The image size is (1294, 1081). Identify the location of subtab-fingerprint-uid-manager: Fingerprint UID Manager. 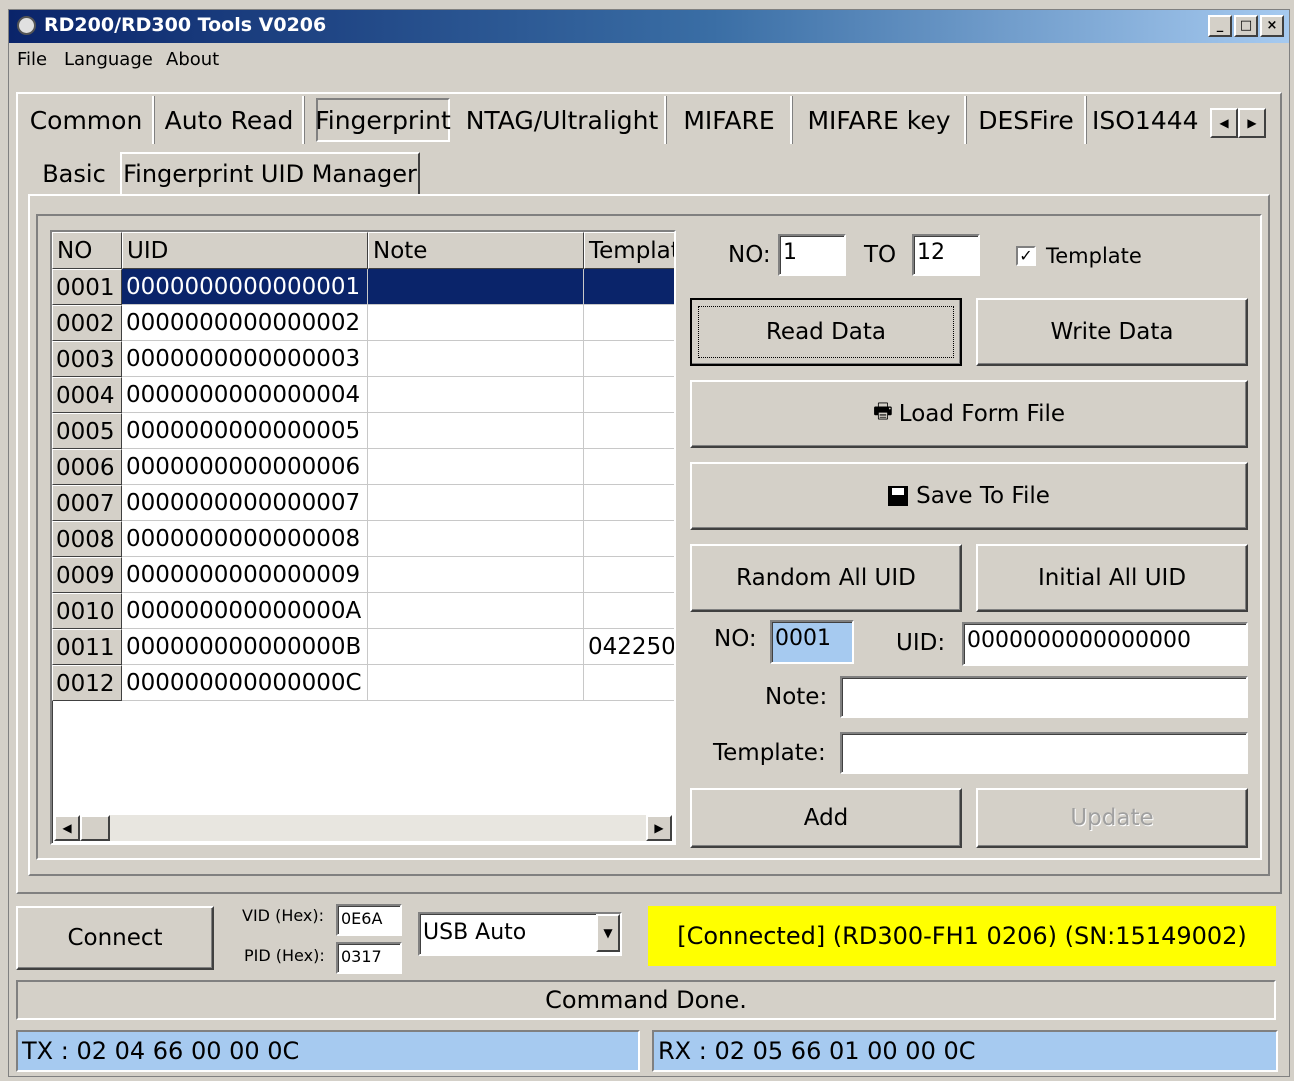
(270, 174).